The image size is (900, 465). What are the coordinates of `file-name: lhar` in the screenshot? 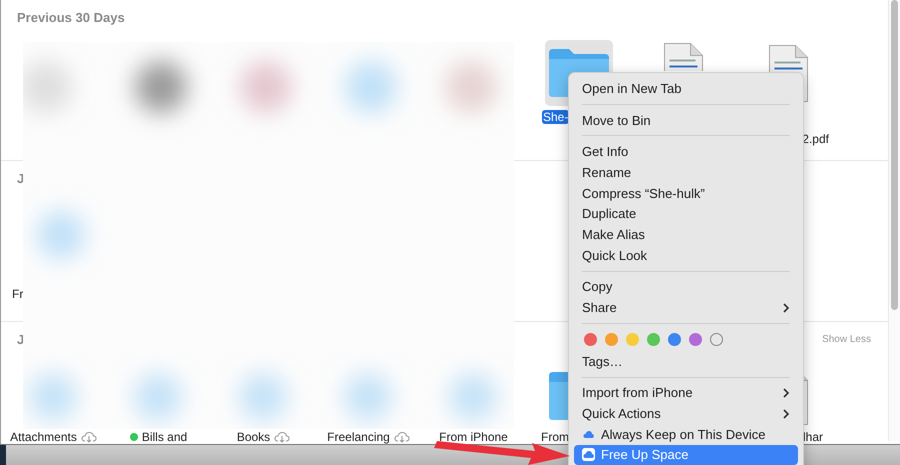 It's located at (812, 437).